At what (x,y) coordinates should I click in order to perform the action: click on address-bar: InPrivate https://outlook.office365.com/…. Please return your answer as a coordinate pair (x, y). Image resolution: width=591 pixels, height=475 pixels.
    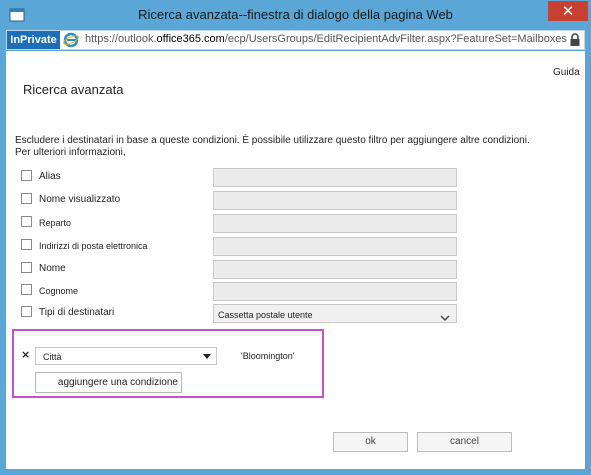
    Looking at the image, I should click on (295, 40).